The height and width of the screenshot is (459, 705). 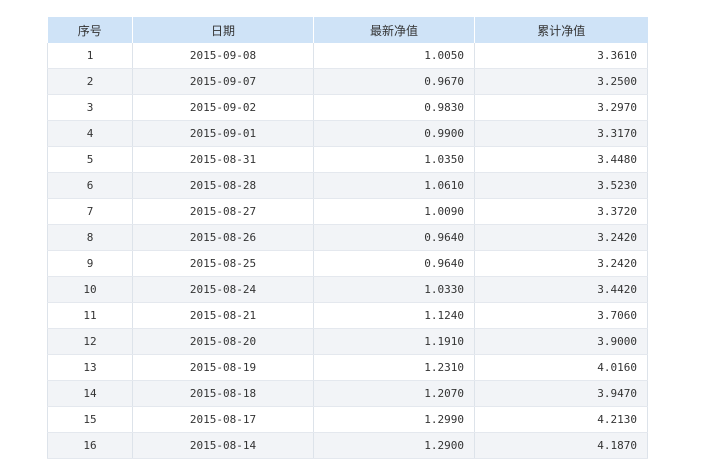 I want to click on cell-index: 7, so click(x=90, y=211).